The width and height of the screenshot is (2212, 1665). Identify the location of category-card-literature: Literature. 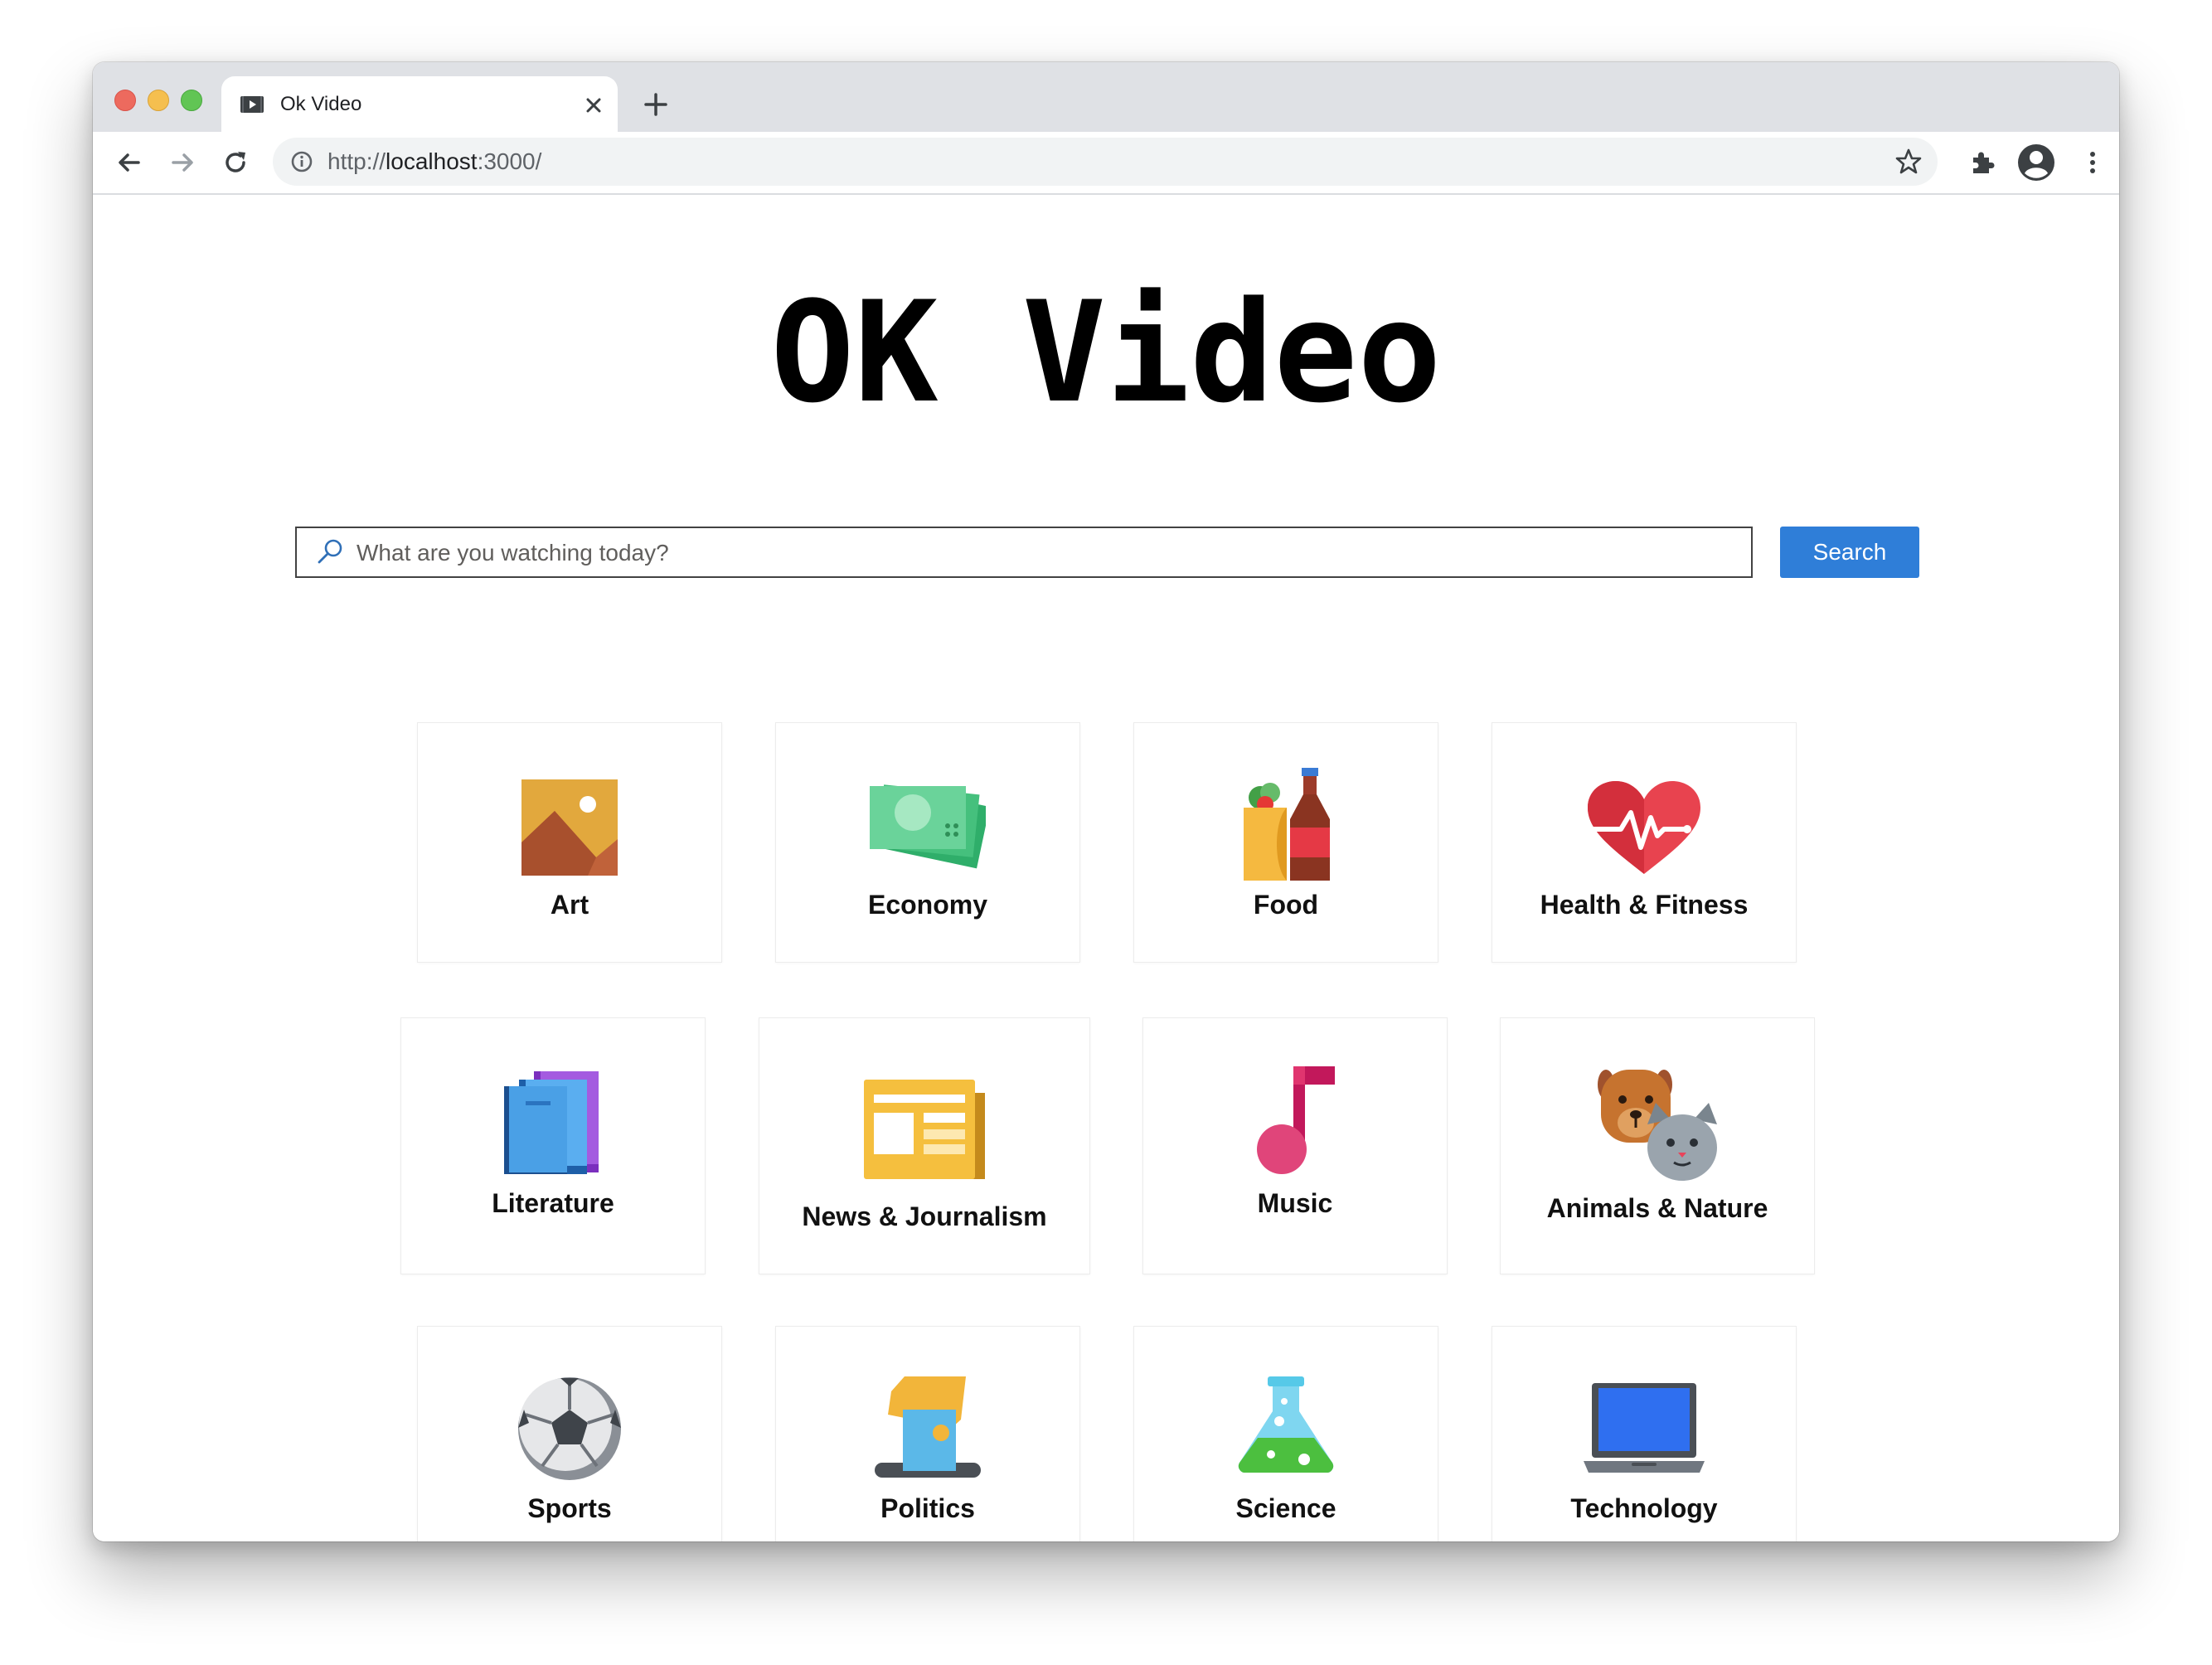
(553, 1145).